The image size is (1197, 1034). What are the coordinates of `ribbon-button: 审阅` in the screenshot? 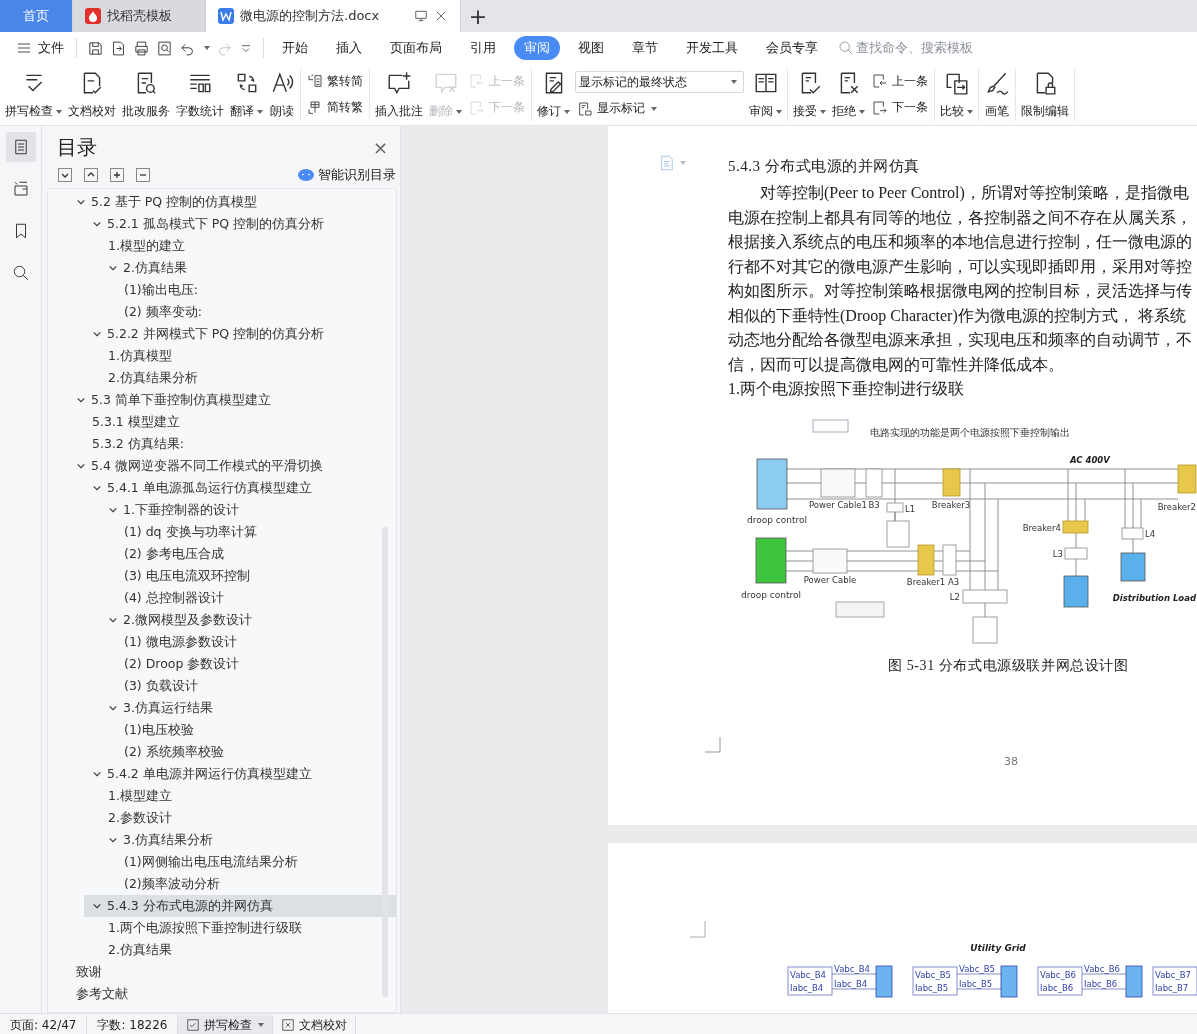 It's located at (765, 94).